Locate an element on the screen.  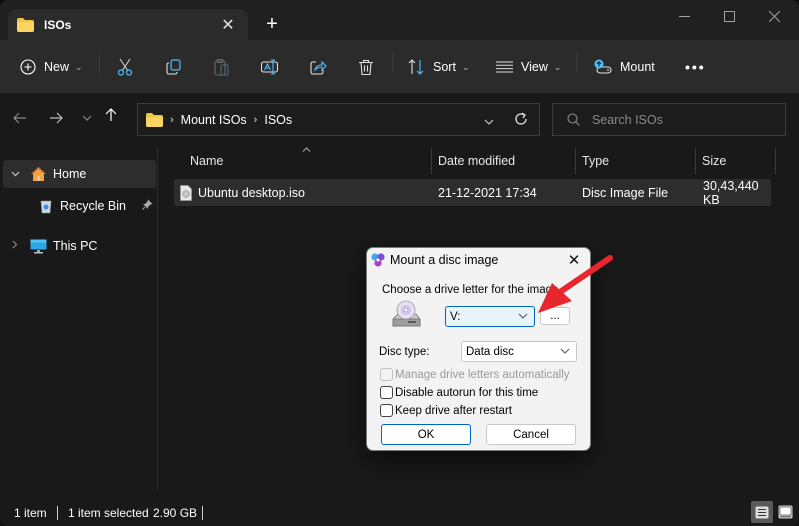
refresh-icon is located at coordinates (521, 120).